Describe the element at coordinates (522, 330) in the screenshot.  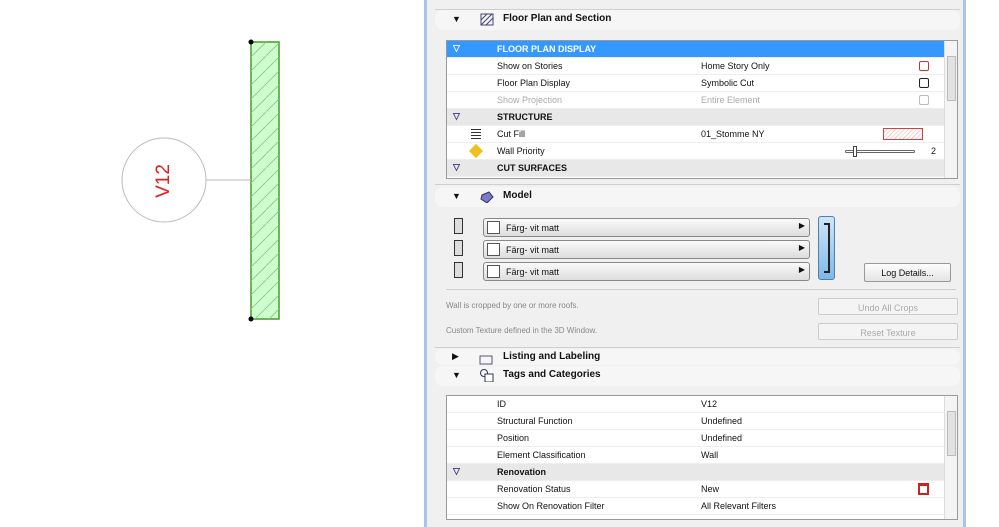
I see `texture-note: Custom Texture defined in the 3D Window.` at that location.